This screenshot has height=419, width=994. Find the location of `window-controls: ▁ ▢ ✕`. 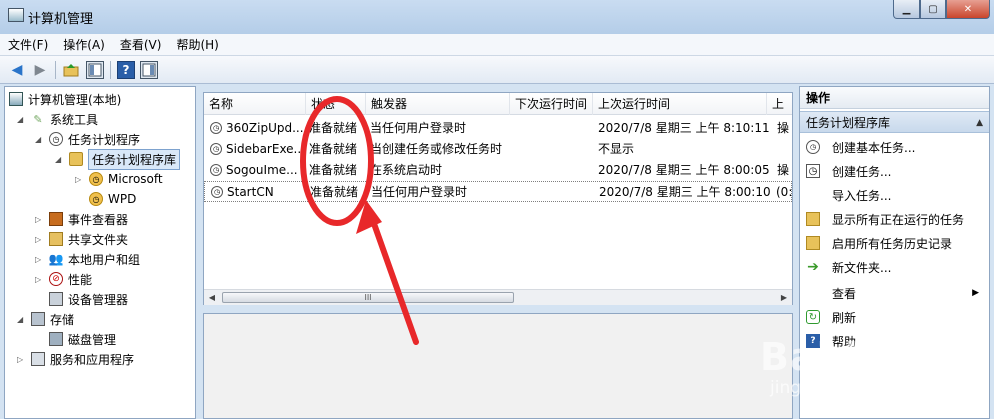

window-controls: ▁ ▢ ✕ is located at coordinates (941, 10).